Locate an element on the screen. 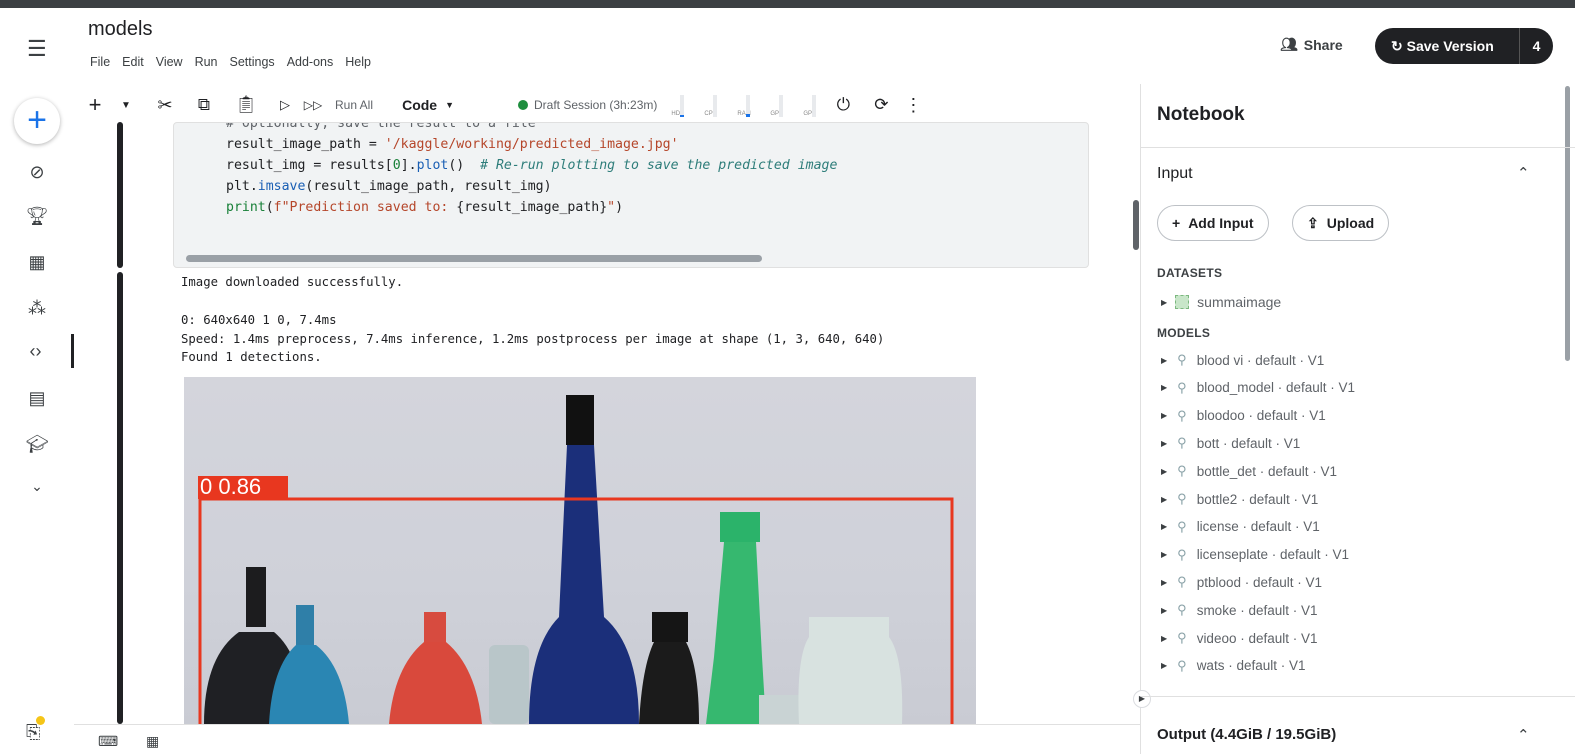 This screenshot has height=754, width=1575. hamburger-menu-icon: ☰ is located at coordinates (37, 49).